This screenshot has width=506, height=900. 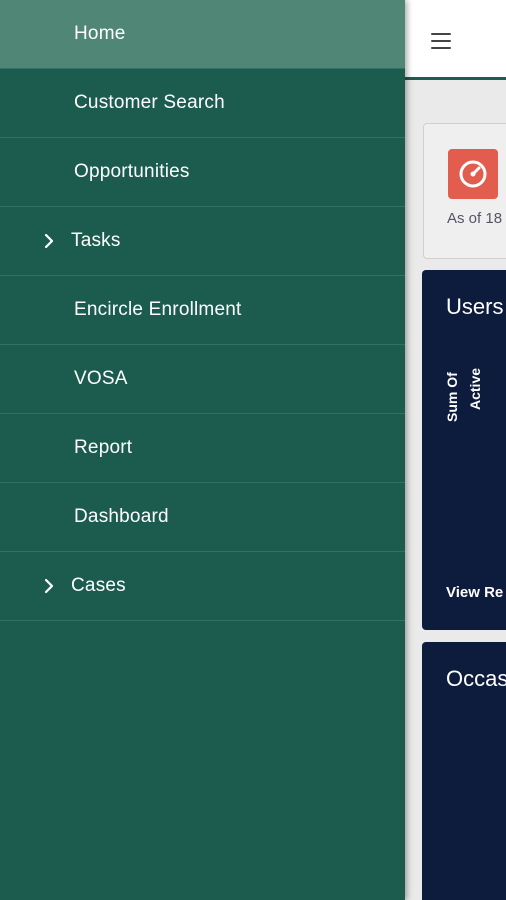 What do you see at coordinates (100, 33) in the screenshot?
I see `nav-item-label: Home` at bounding box center [100, 33].